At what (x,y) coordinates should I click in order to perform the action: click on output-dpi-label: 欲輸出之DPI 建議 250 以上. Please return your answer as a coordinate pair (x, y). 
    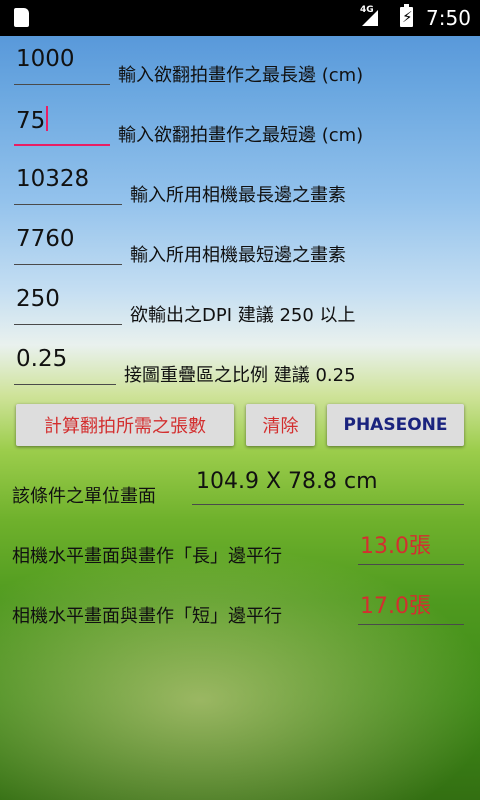
    Looking at the image, I should click on (243, 315).